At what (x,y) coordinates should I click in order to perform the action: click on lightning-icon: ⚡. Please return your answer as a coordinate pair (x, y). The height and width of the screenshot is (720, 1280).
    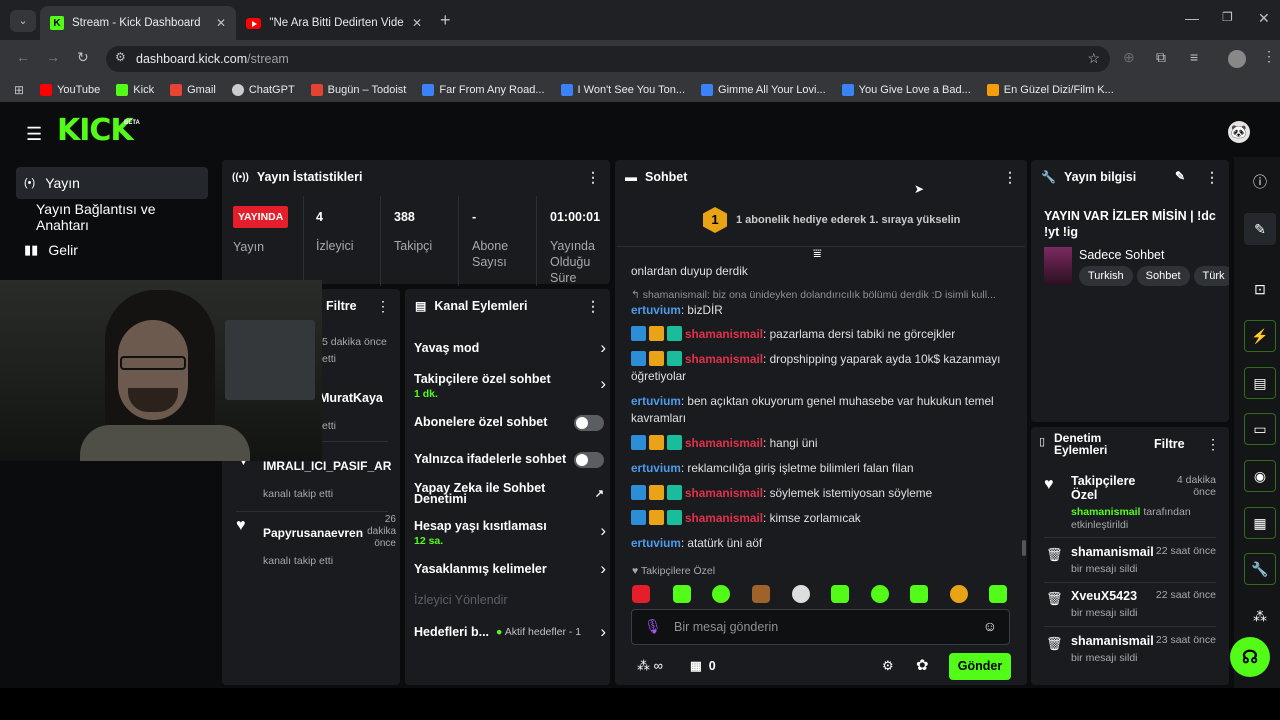
    Looking at the image, I should click on (1260, 336).